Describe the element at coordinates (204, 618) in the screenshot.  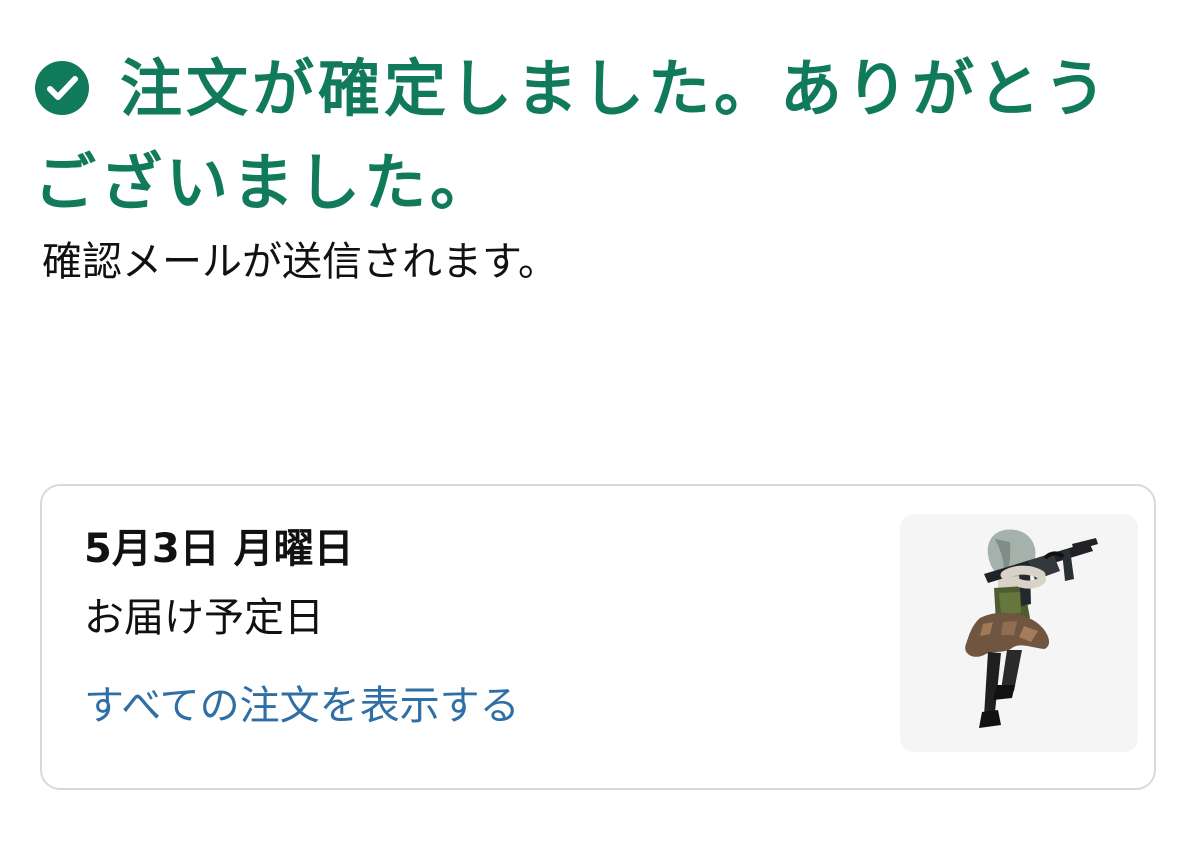
I see `delivery-label: お届け予定日` at that location.